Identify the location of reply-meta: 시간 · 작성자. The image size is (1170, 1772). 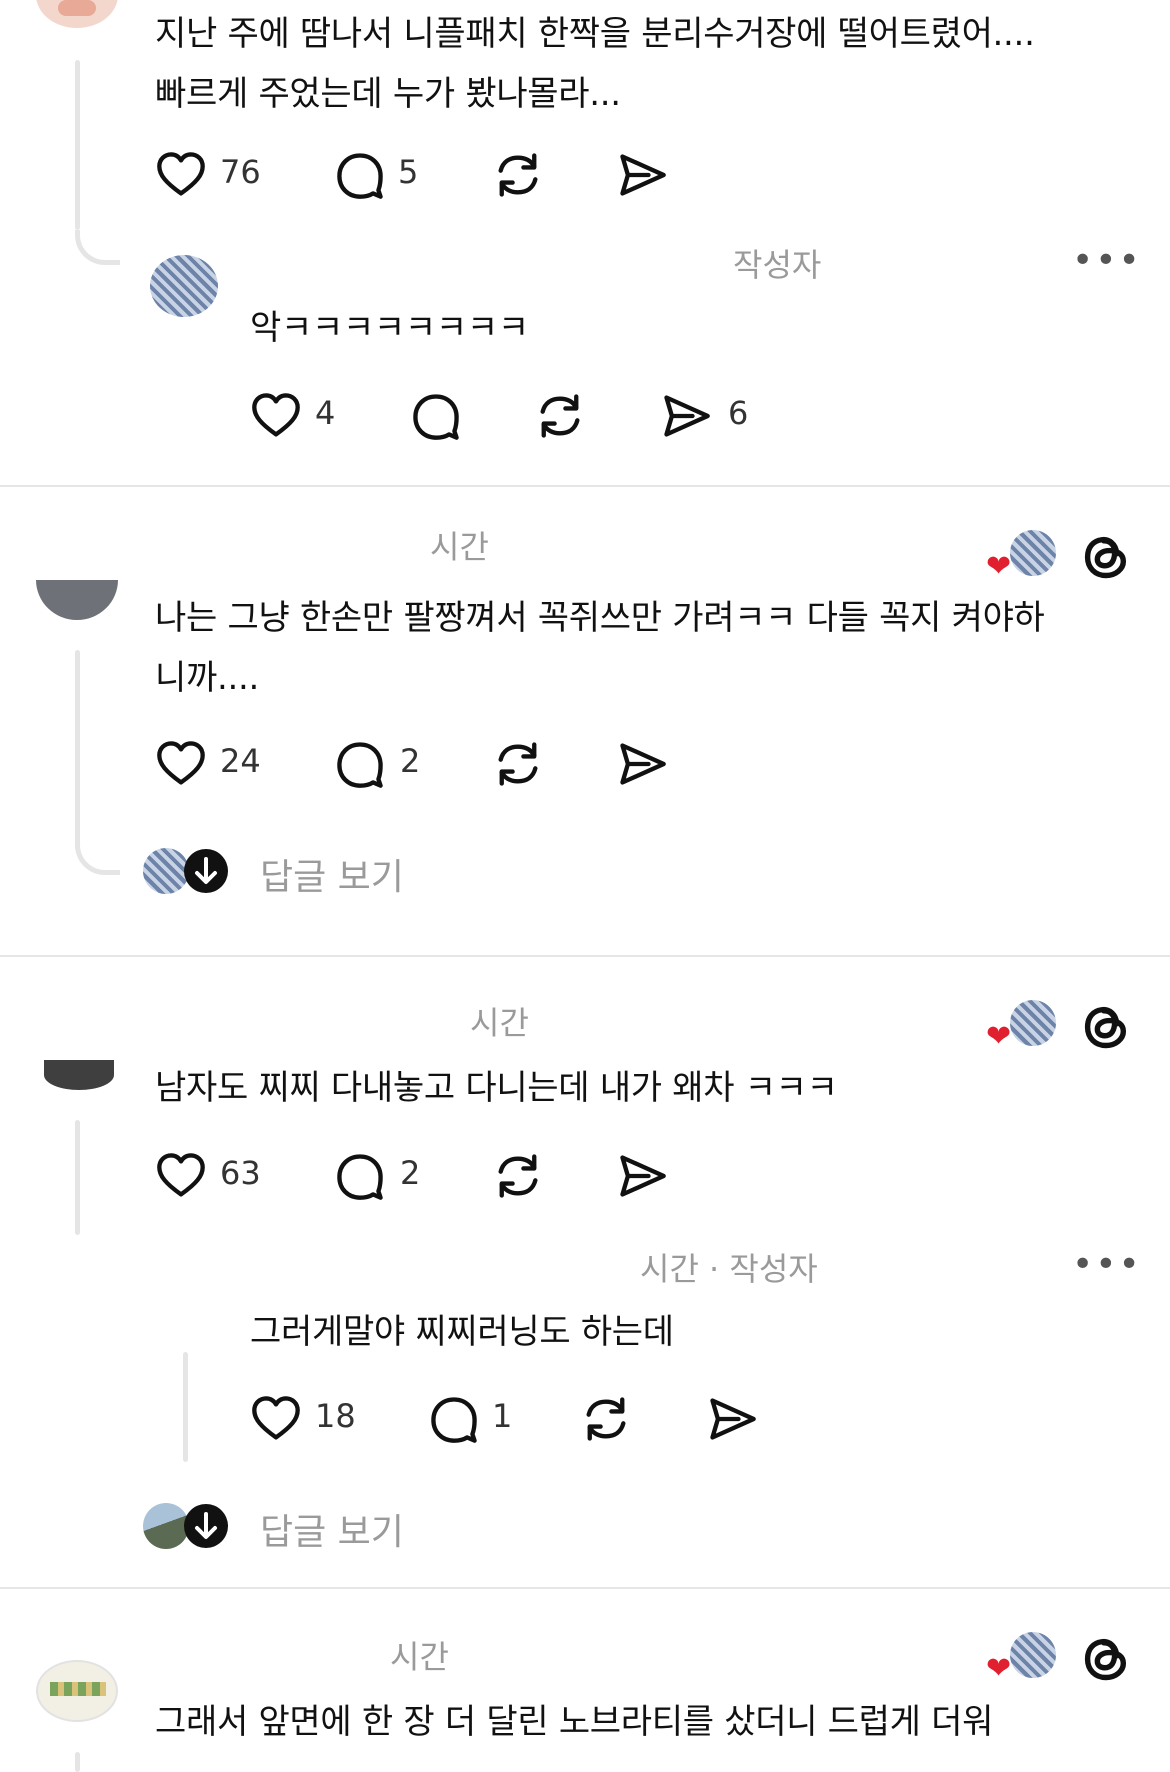
(729, 1269).